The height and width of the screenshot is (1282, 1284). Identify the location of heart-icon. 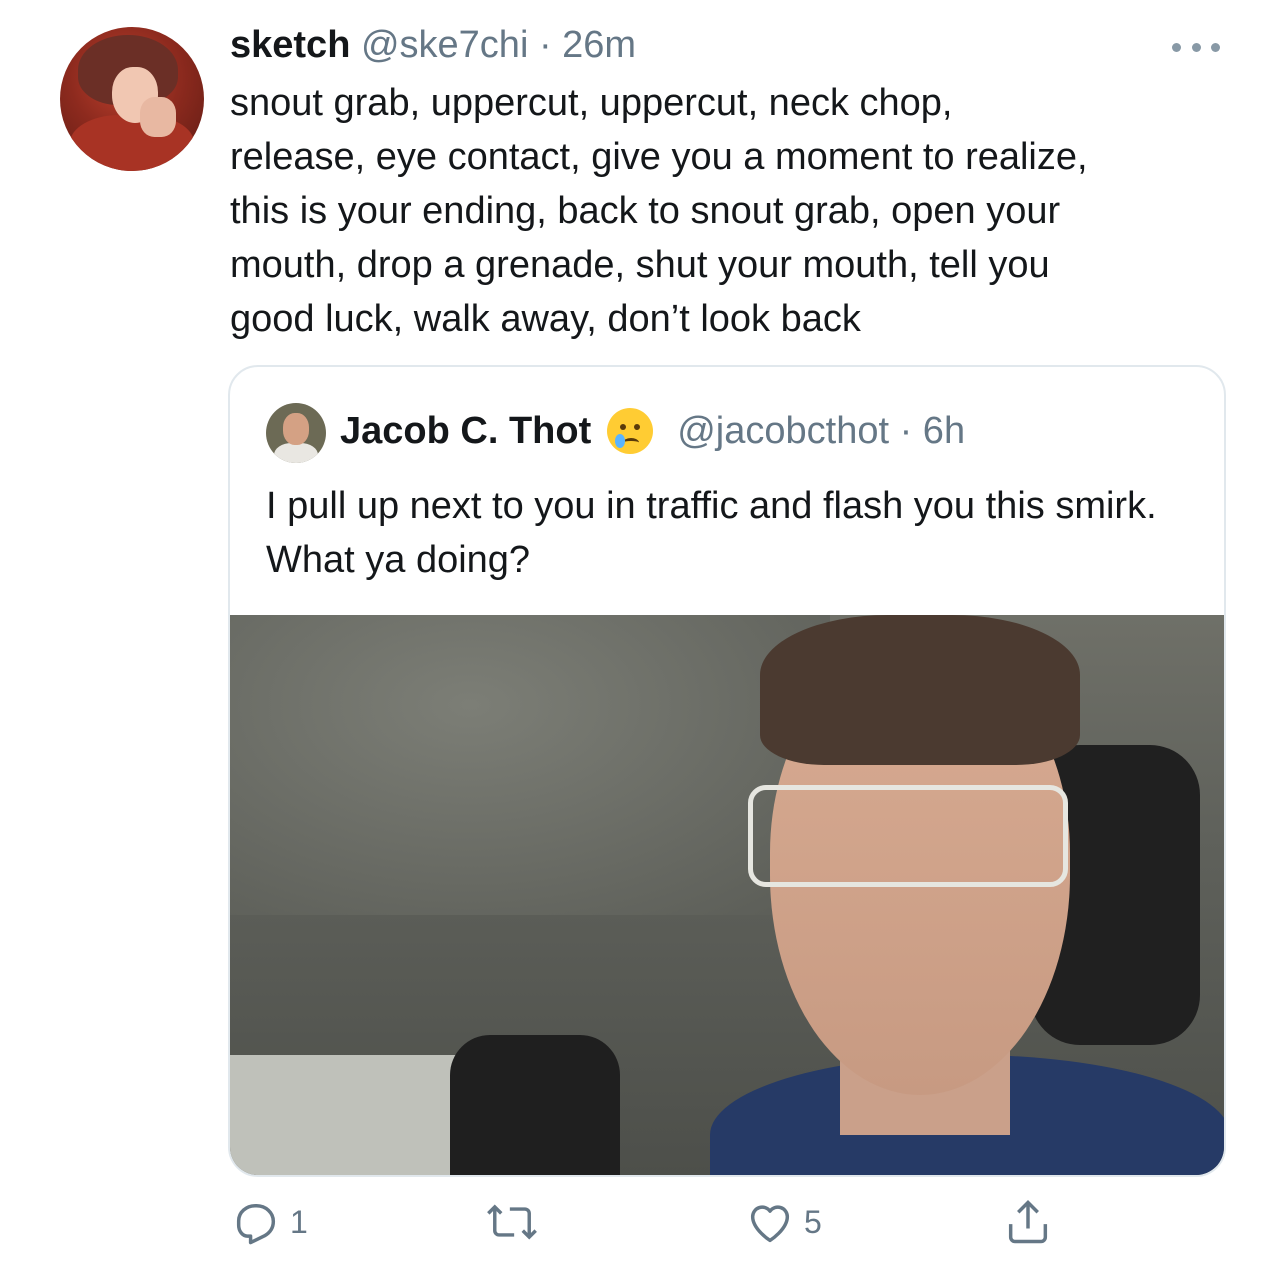
(770, 1222).